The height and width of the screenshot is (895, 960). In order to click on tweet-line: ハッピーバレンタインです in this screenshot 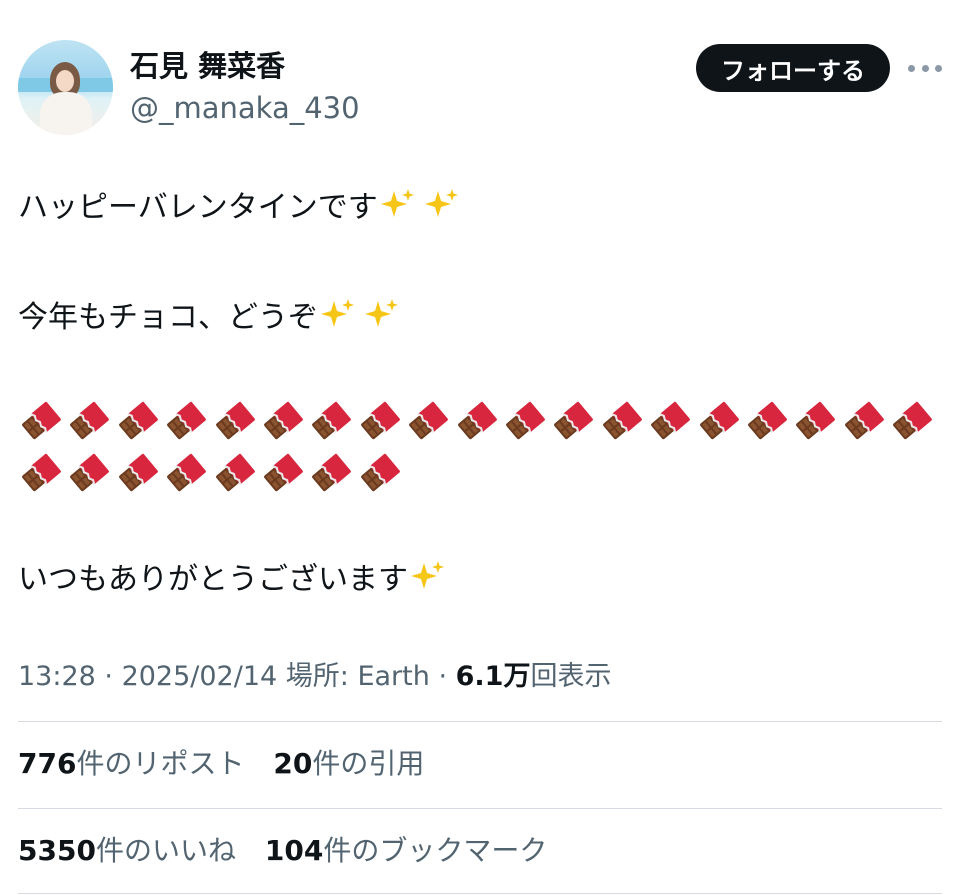, I will do `click(242, 208)`.